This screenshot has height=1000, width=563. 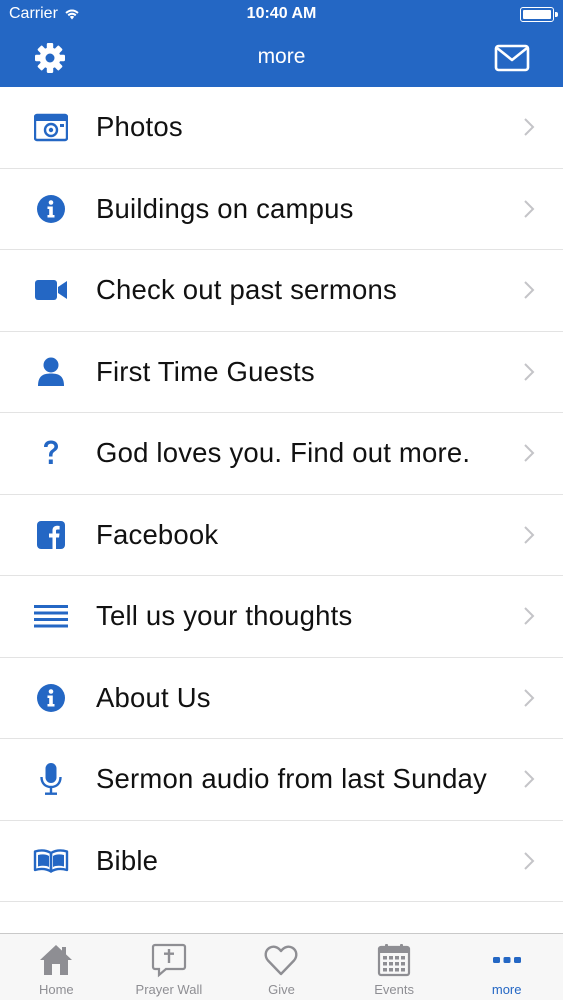 What do you see at coordinates (56, 960) in the screenshot?
I see `home-icon` at bounding box center [56, 960].